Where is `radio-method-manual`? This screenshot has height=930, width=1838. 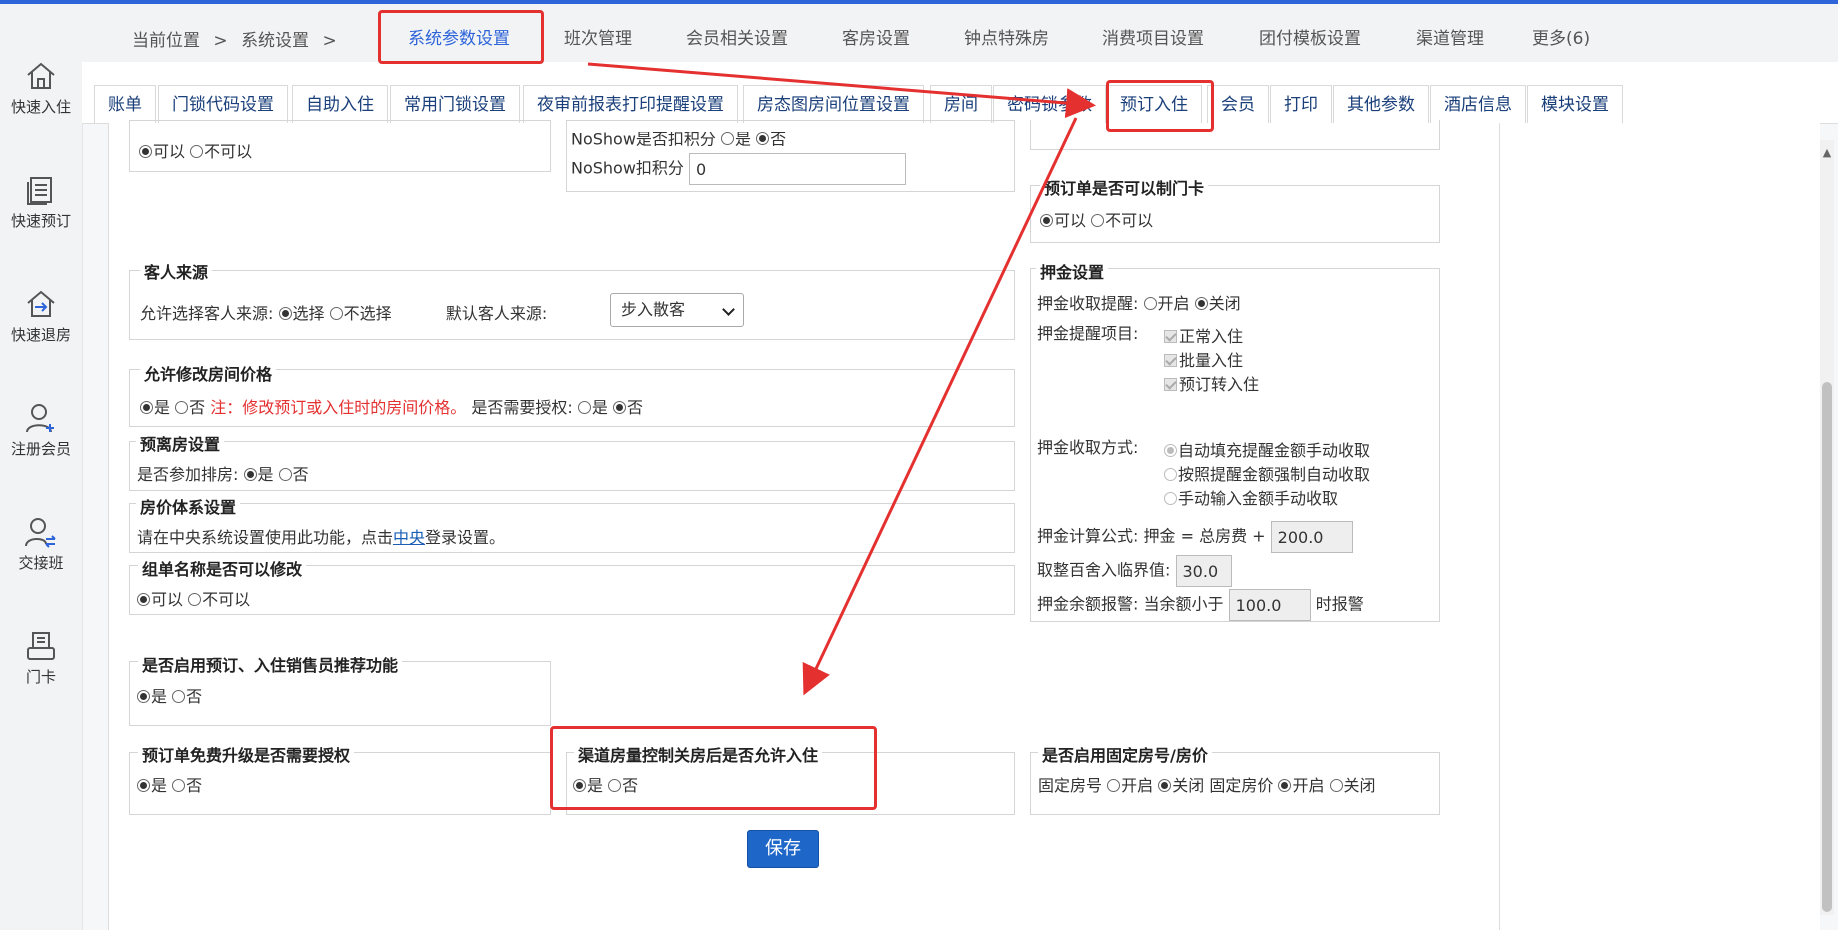 radio-method-manual is located at coordinates (1170, 498).